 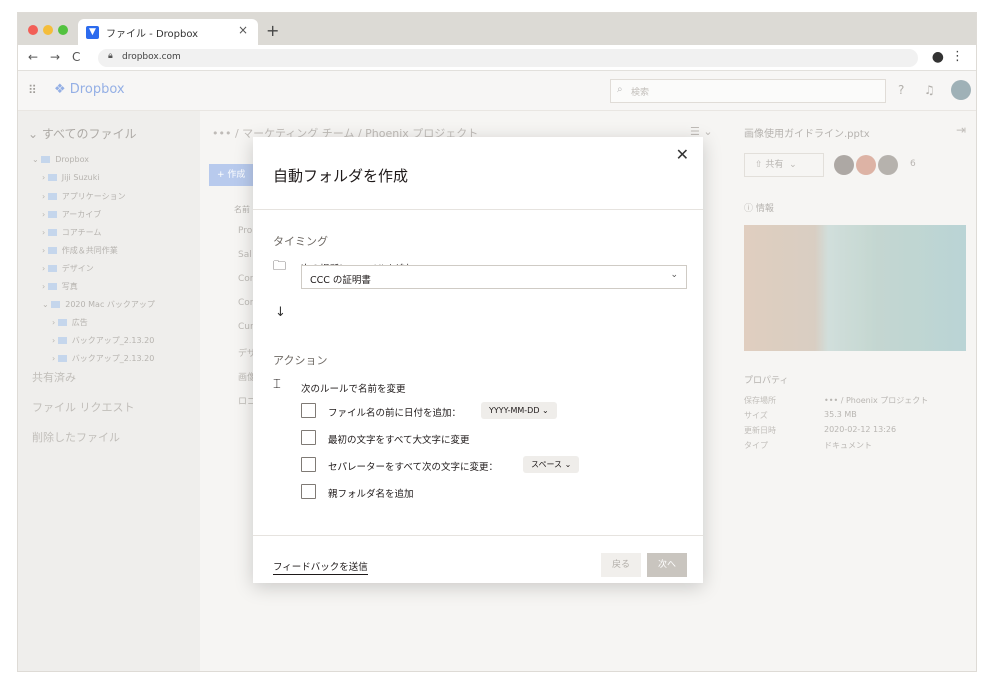 I want to click on tab-close-icon: ×, so click(x=243, y=30).